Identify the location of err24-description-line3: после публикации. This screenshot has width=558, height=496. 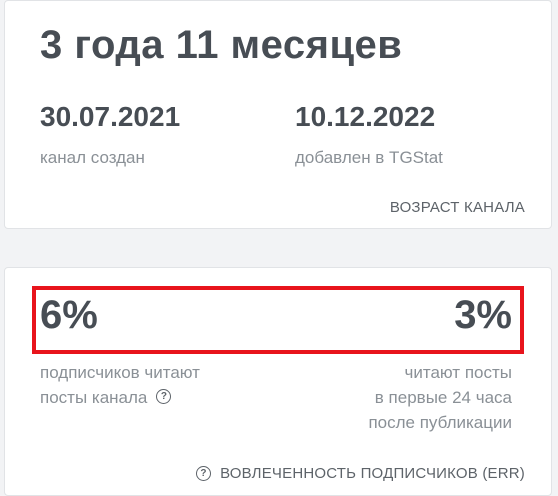
(440, 422).